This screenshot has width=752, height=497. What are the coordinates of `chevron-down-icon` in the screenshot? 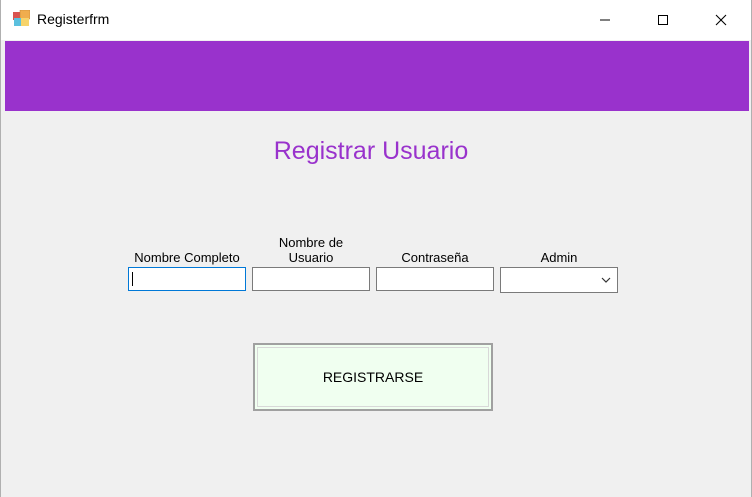 It's located at (606, 280).